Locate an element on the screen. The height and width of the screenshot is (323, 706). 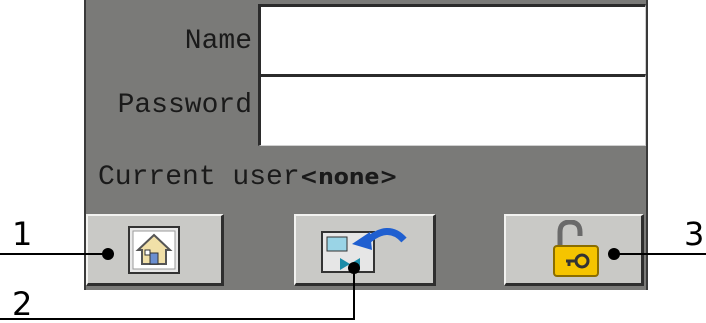
name-label: Name is located at coordinates (218, 41).